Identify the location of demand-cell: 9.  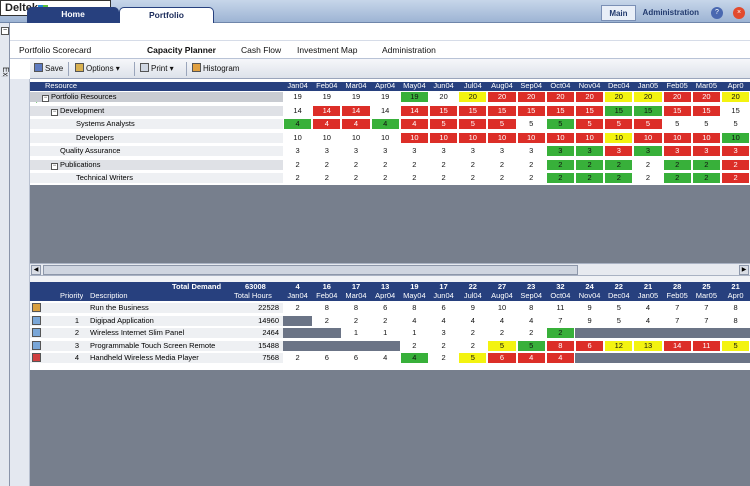
(473, 308).